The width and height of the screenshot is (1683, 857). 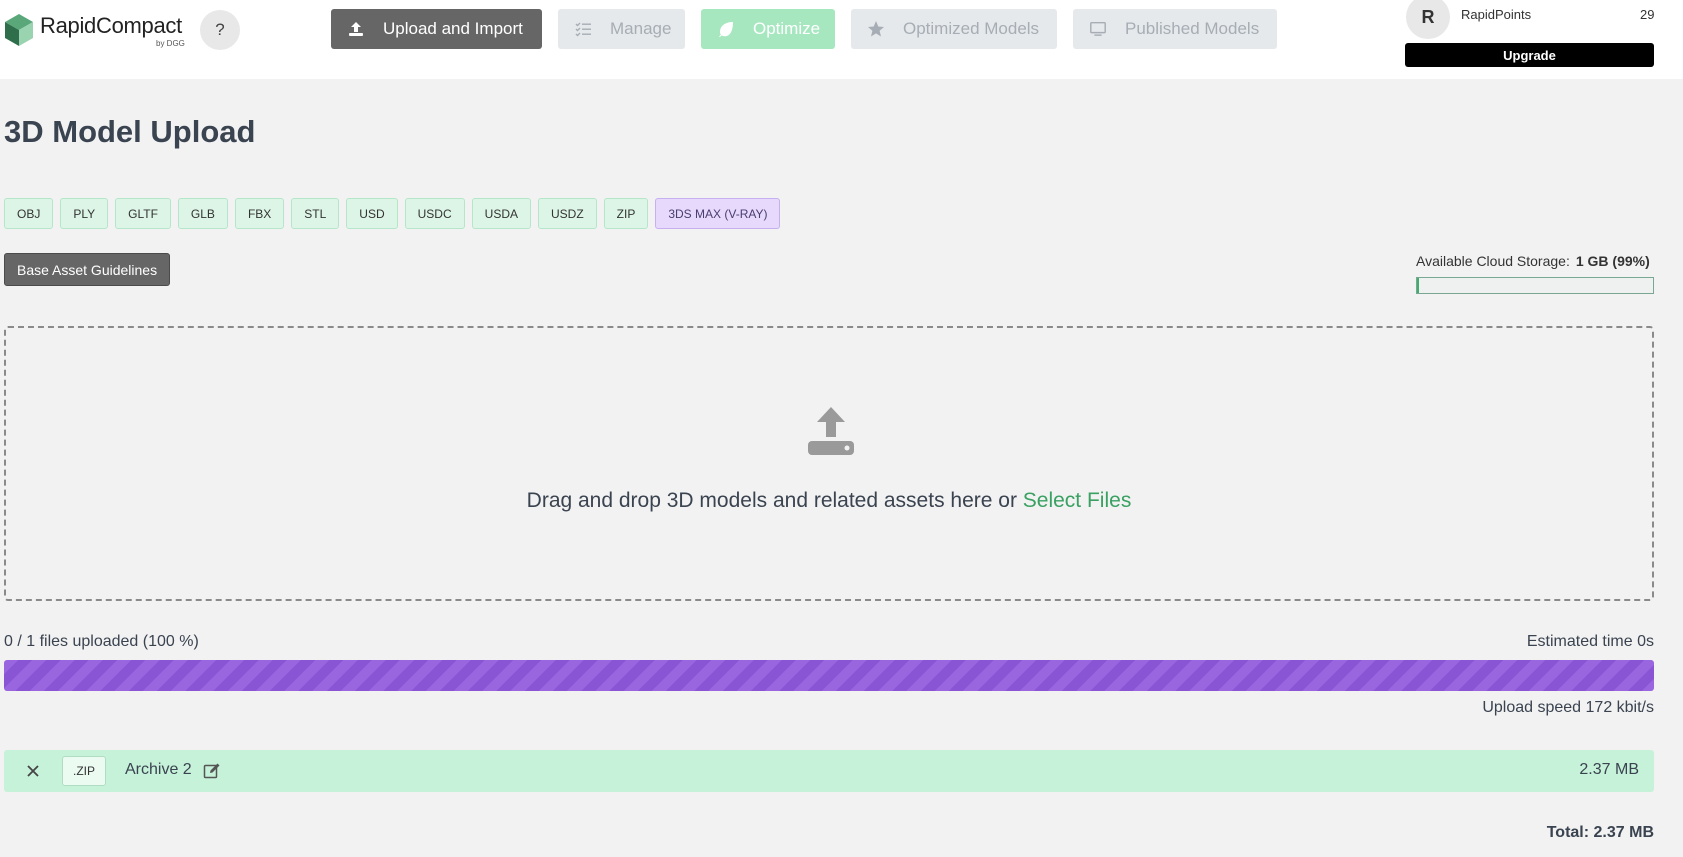 I want to click on estimated-time: Estimated time 0s, so click(x=1590, y=641).